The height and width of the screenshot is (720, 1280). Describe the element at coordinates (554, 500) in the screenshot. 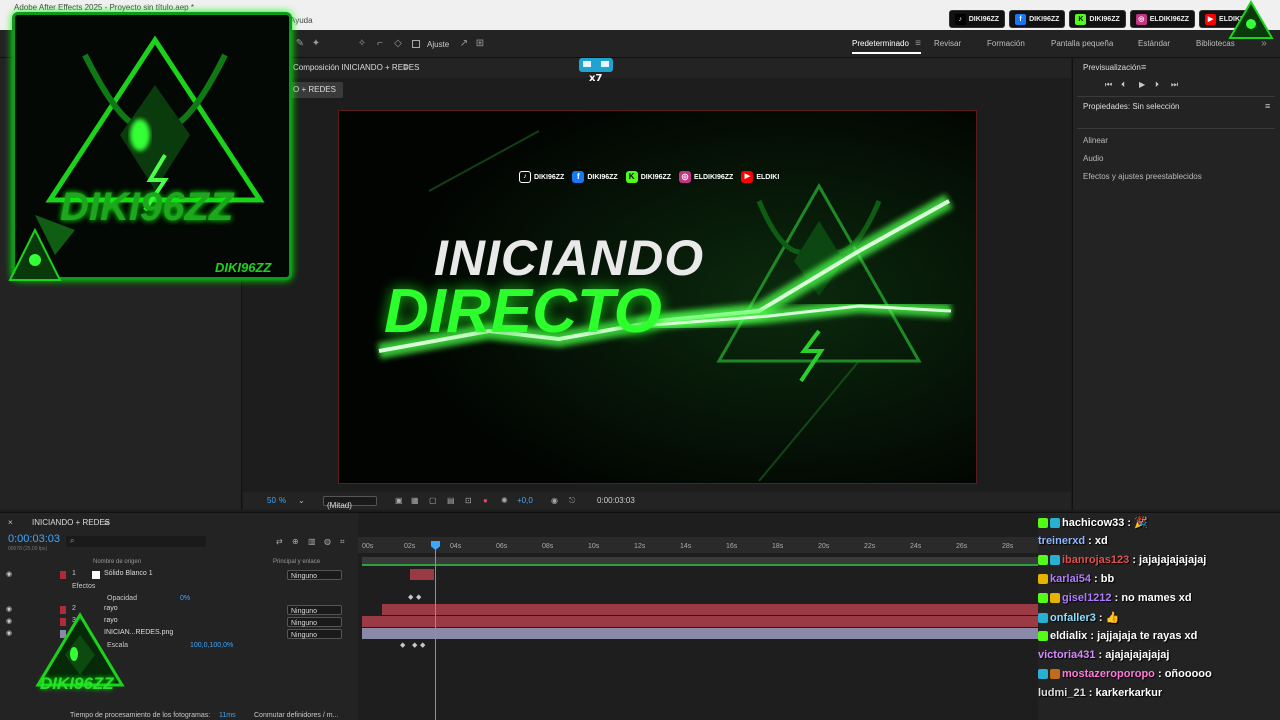

I see `camera-snapshot-icon: ◉` at that location.